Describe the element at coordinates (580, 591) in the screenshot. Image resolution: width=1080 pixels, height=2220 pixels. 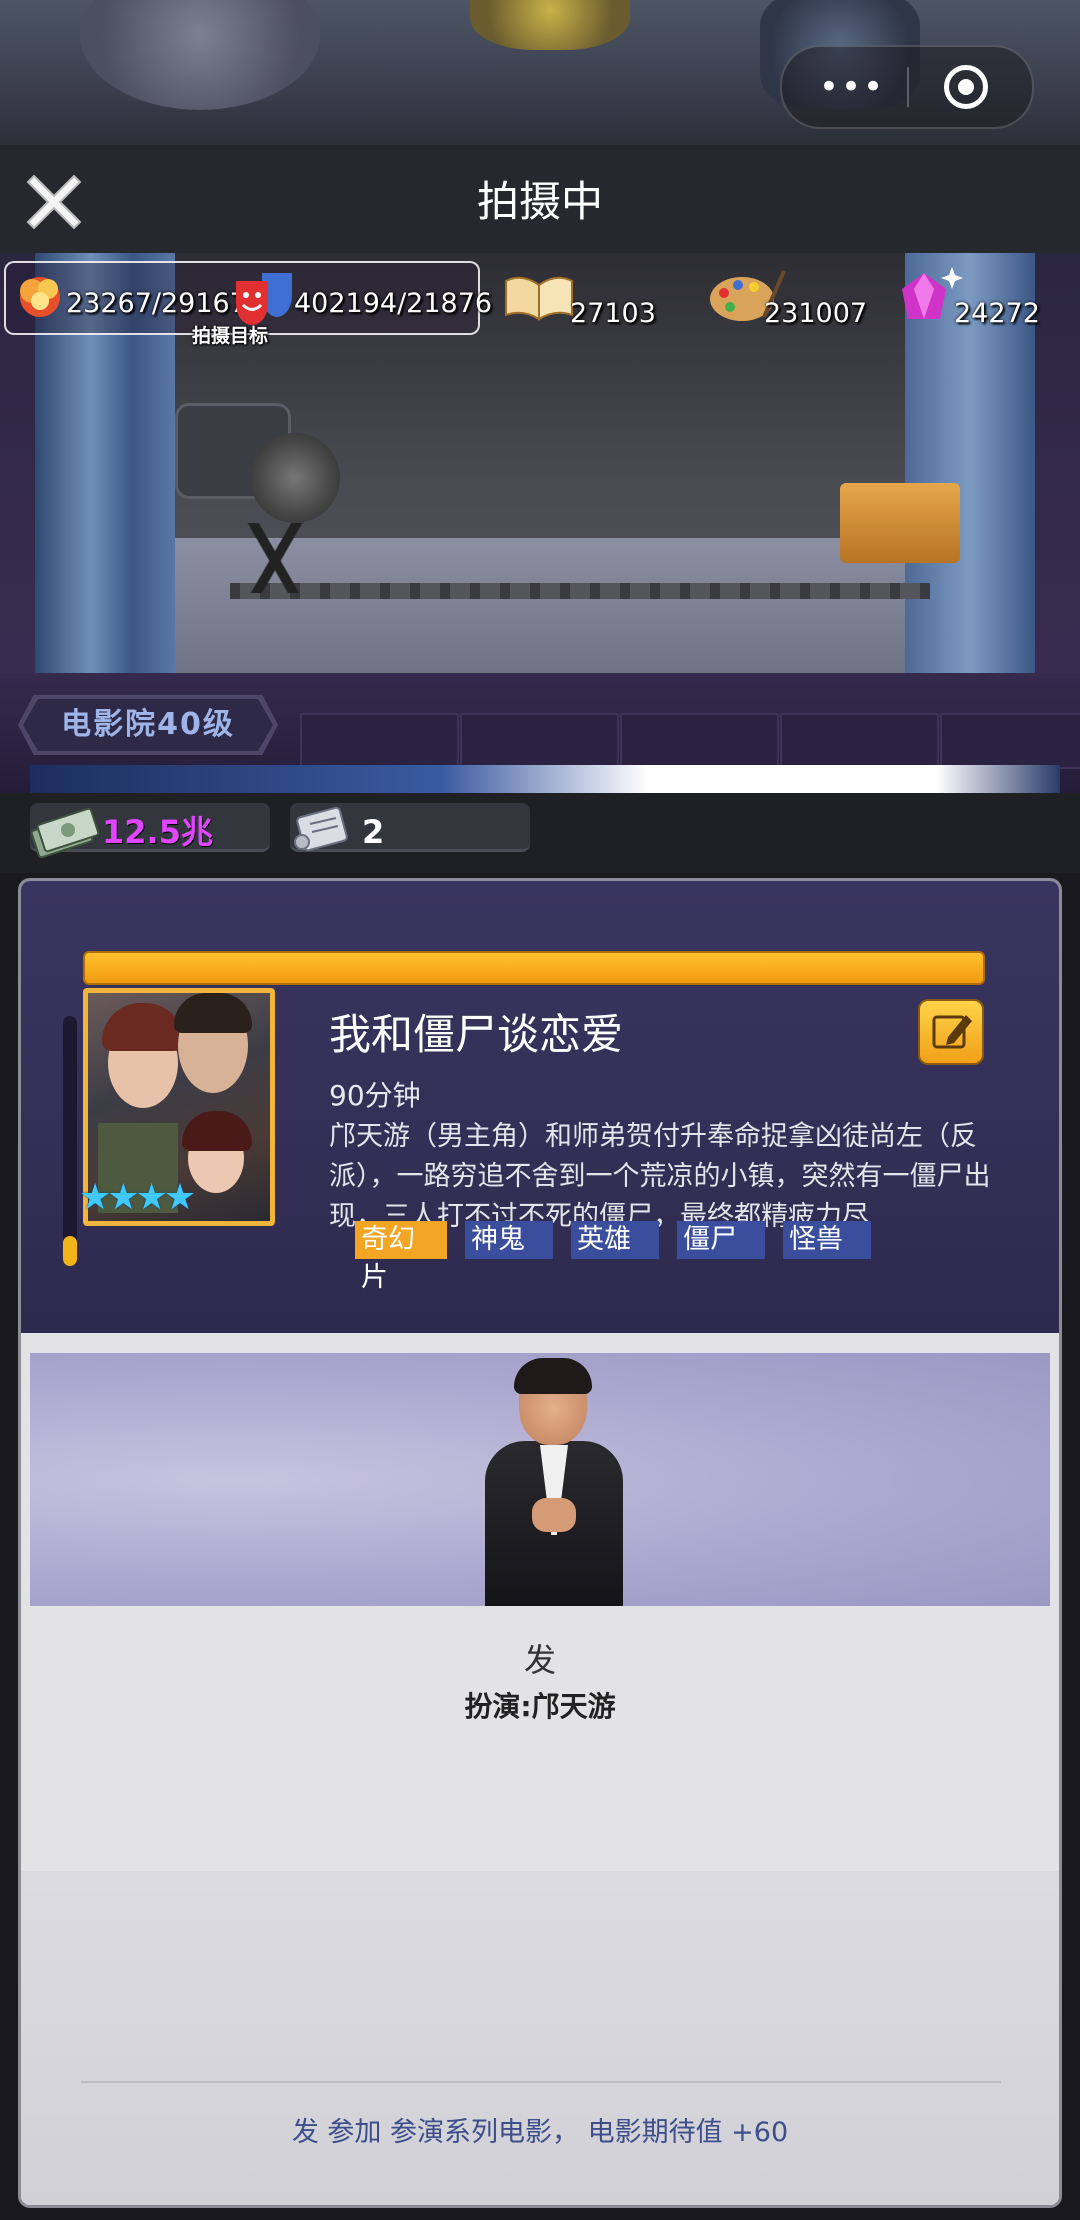
I see `camera-track` at that location.